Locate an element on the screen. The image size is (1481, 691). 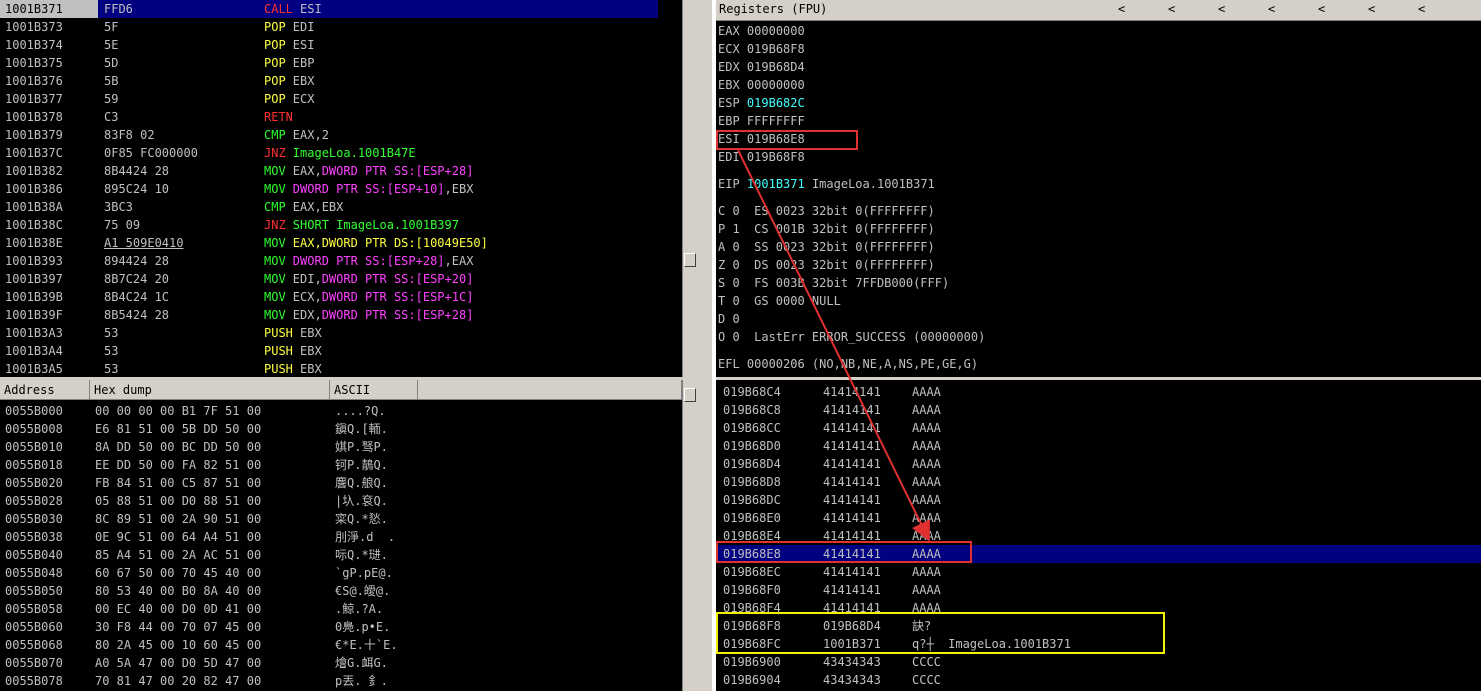
stack-row: 019B68C8 41414141 AAAA is located at coordinates (1098, 410).